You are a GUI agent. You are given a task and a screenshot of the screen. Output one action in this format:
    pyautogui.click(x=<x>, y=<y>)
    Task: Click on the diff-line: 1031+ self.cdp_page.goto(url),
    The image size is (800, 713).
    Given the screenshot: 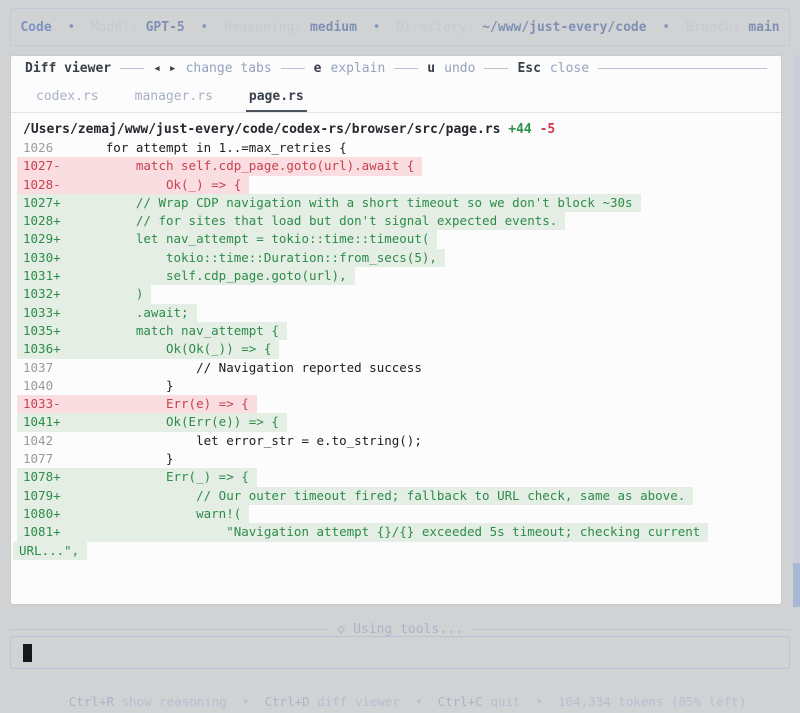 What is the action you would take?
    pyautogui.click(x=396, y=276)
    